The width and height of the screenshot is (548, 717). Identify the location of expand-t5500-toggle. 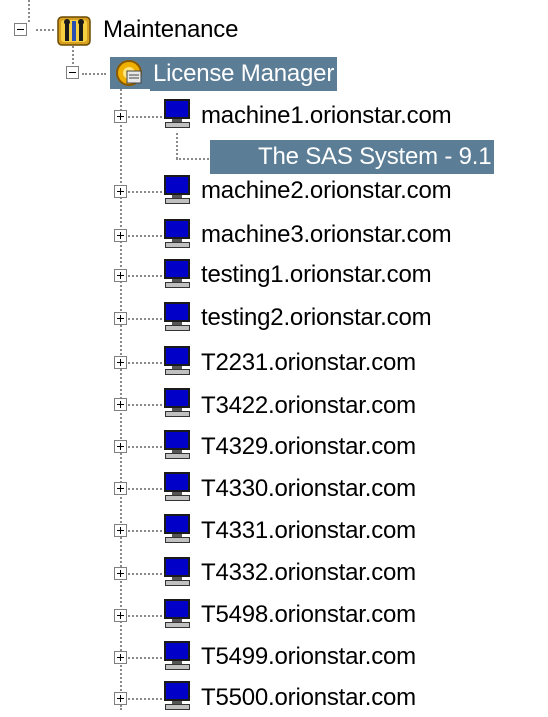
(120, 698).